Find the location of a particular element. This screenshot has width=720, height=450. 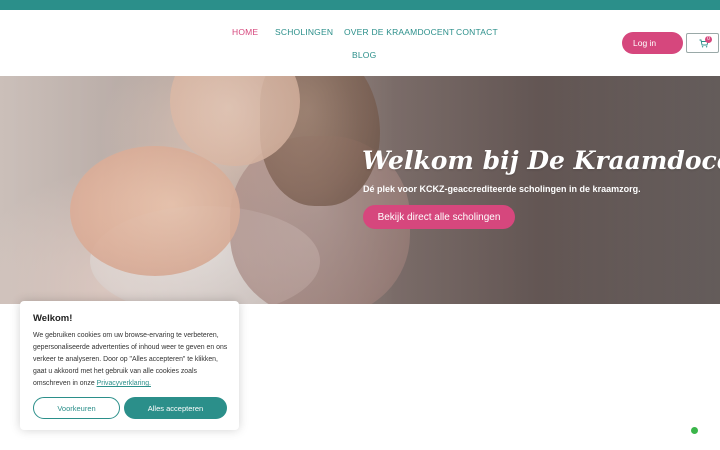

cookie-preferences-label: Voorkeuren is located at coordinates (76, 408).